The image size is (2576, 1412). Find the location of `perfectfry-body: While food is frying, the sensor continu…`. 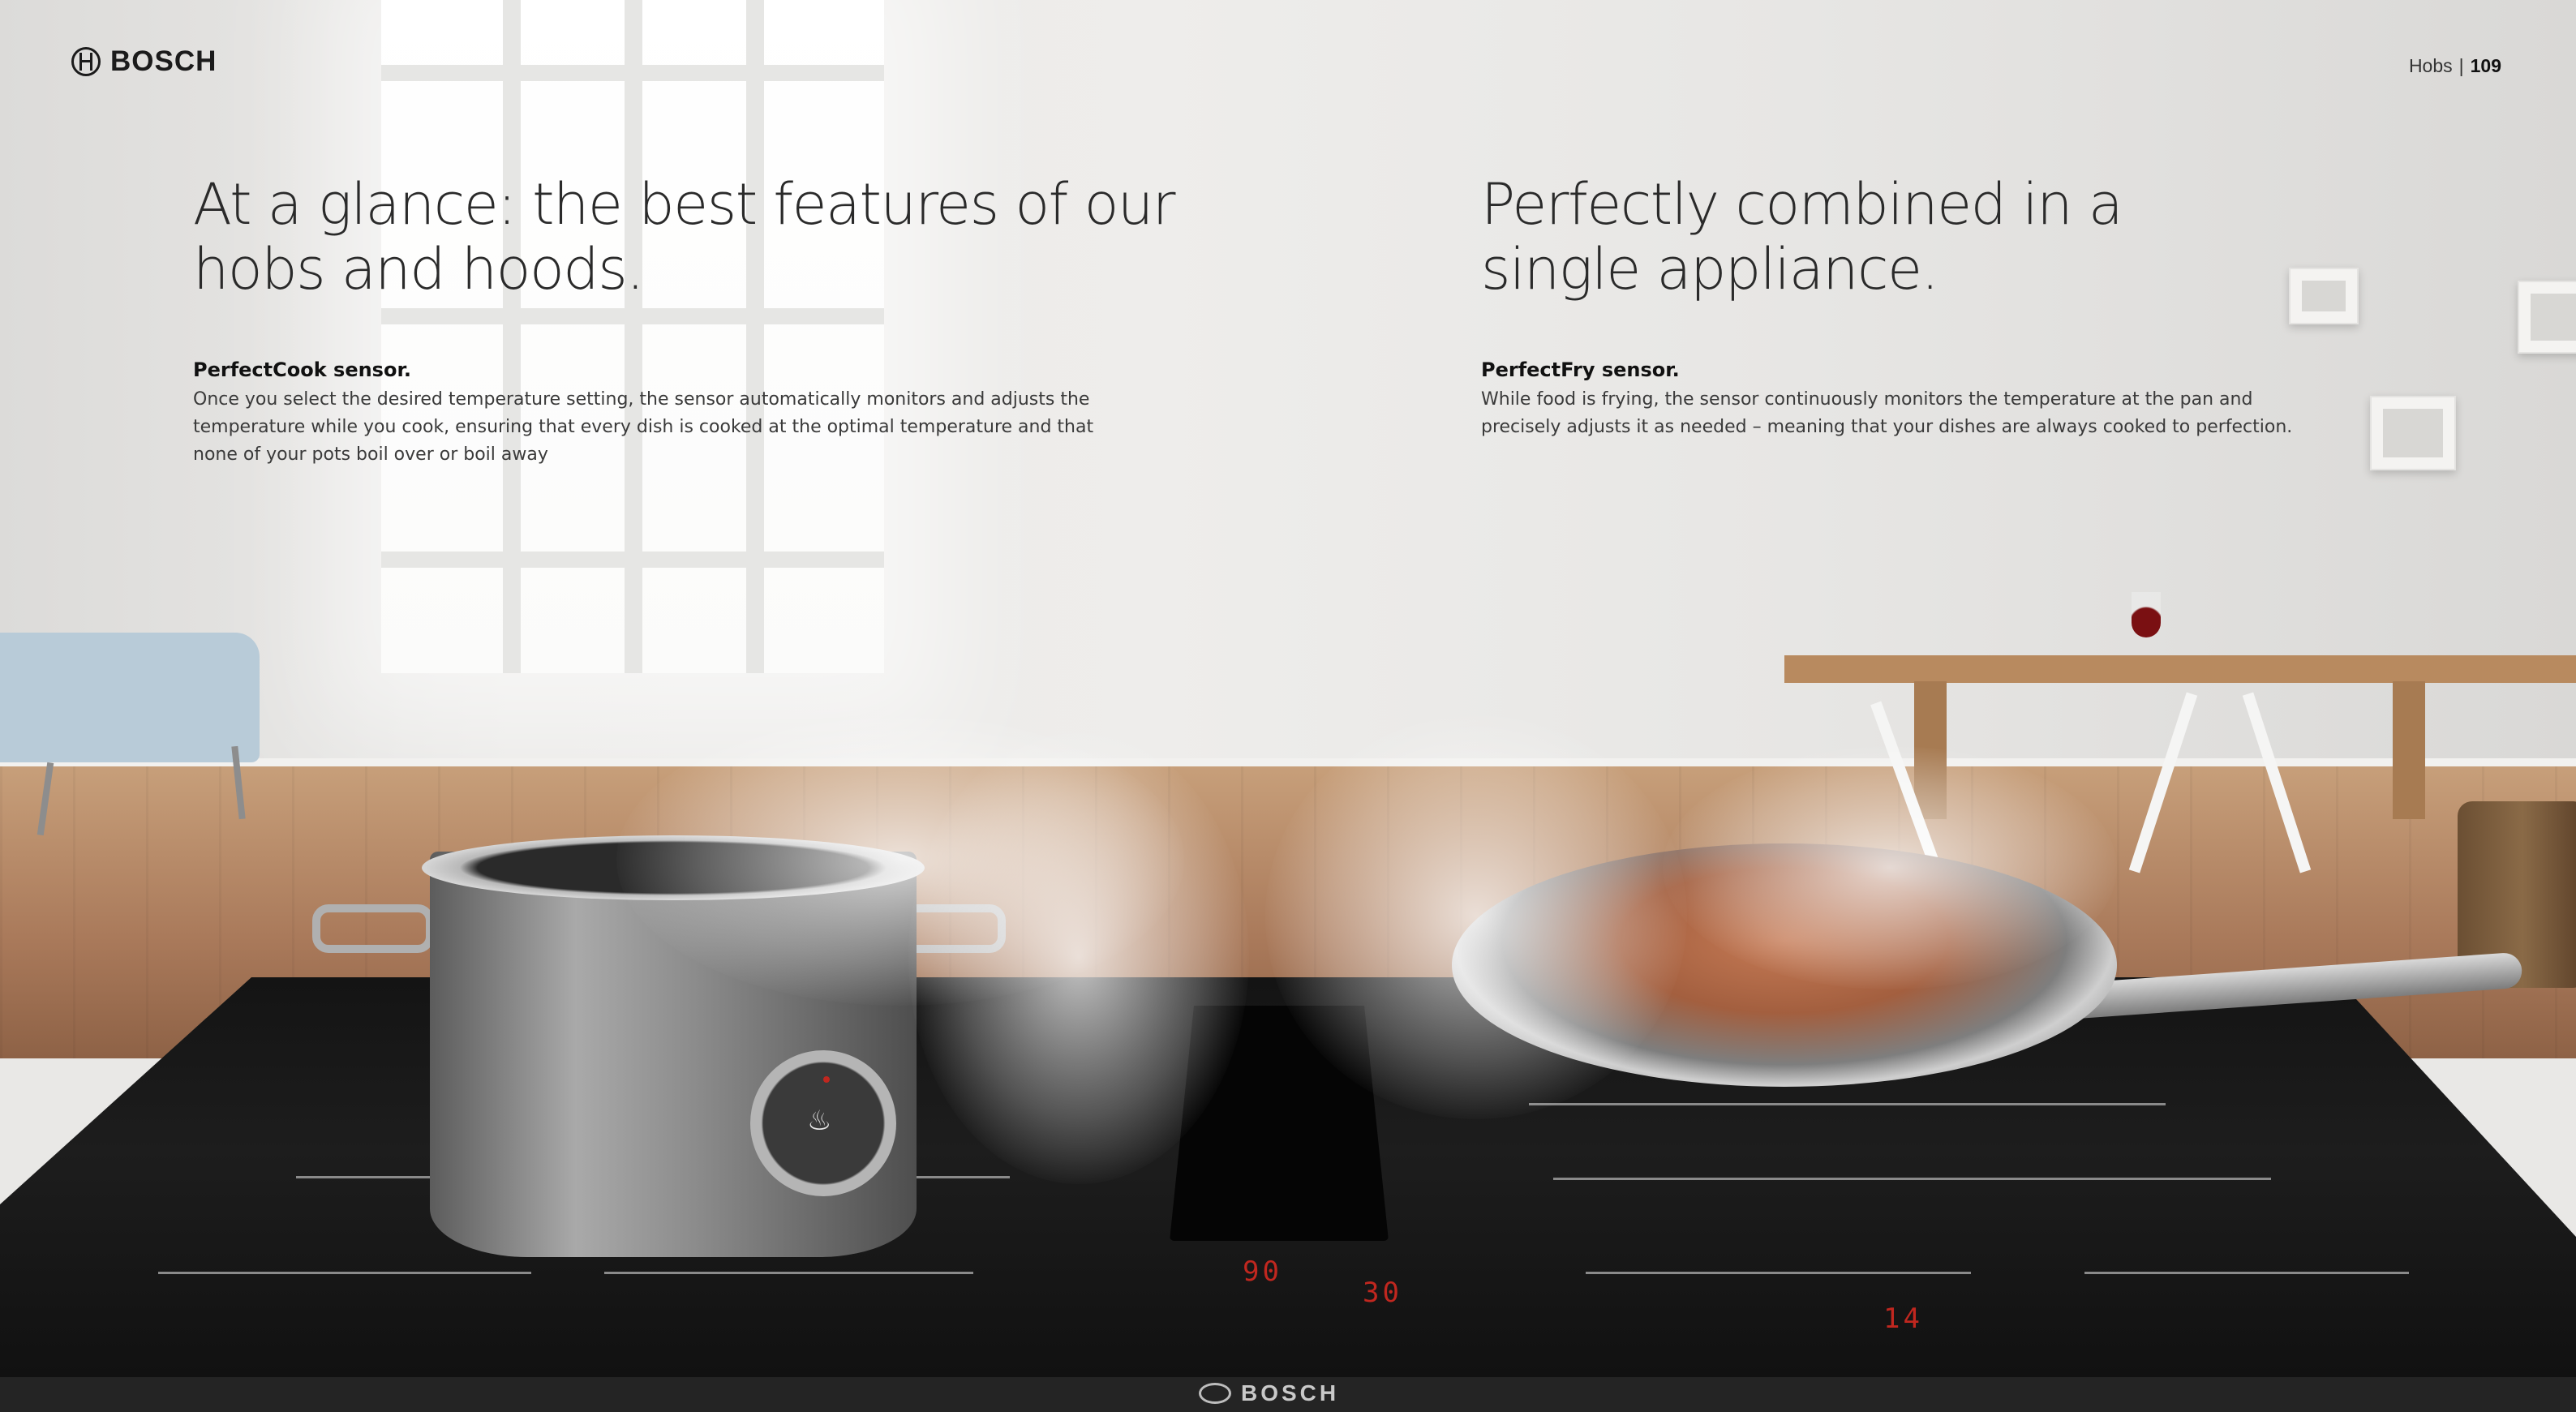

perfectfry-body: While food is frying, the sensor continu… is located at coordinates (1886, 413).